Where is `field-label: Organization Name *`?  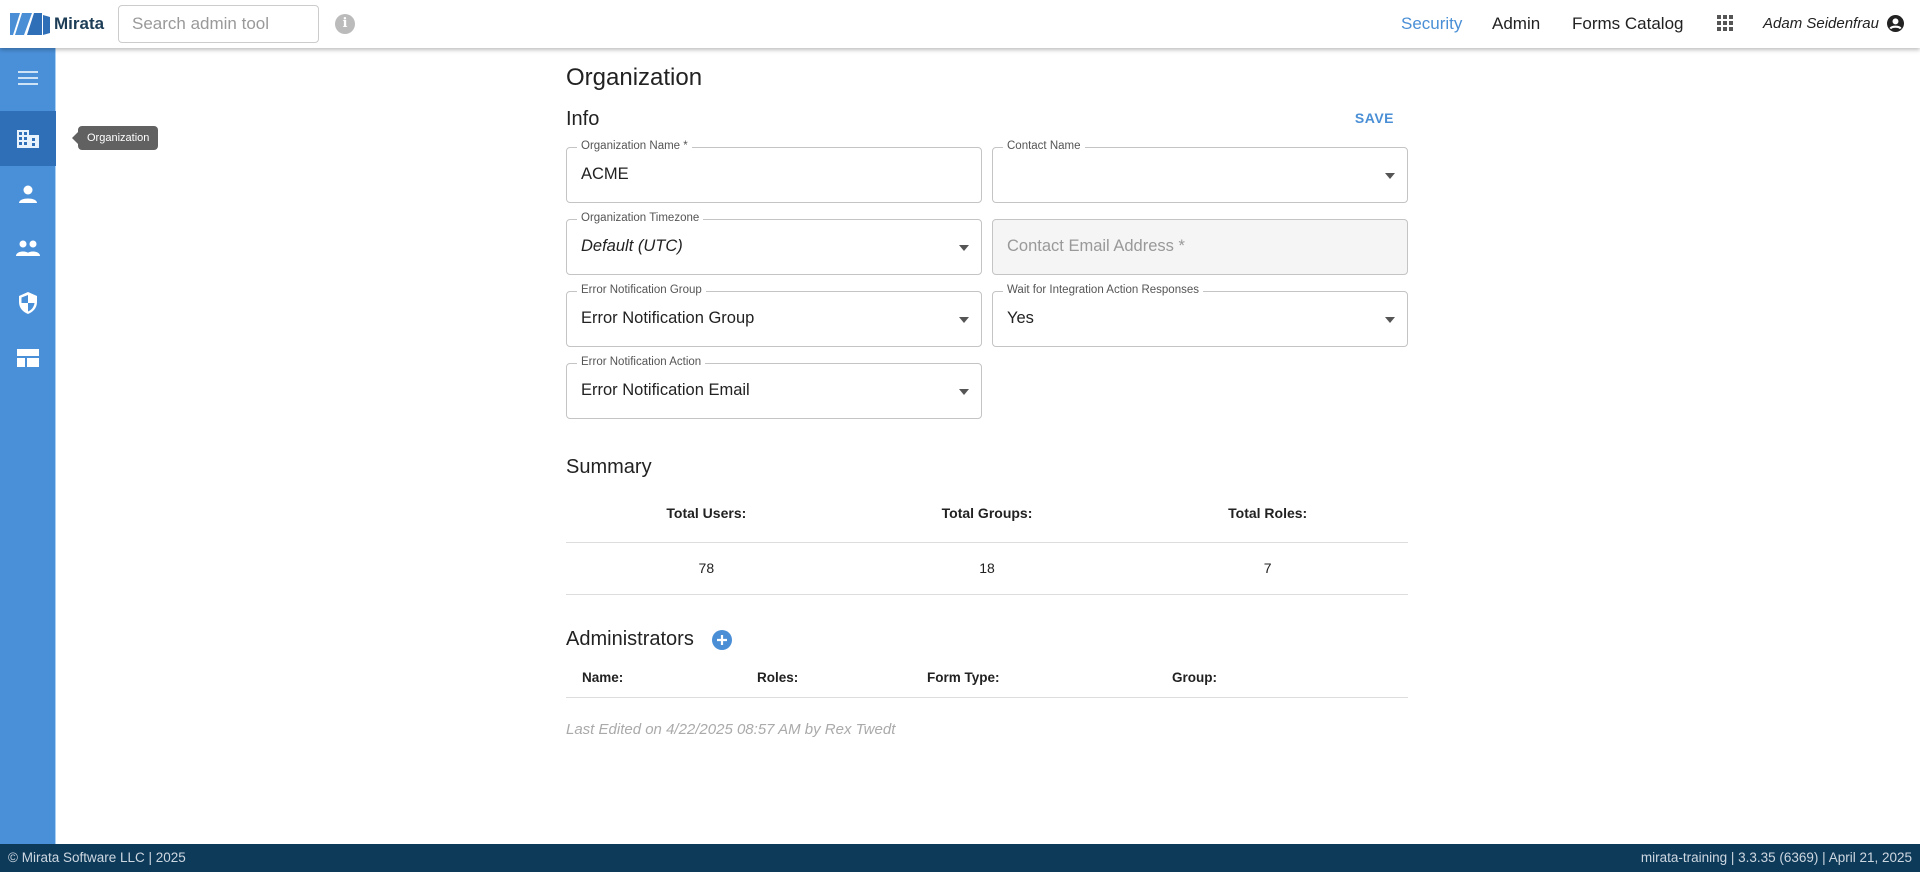
field-label: Organization Name * is located at coordinates (634, 146).